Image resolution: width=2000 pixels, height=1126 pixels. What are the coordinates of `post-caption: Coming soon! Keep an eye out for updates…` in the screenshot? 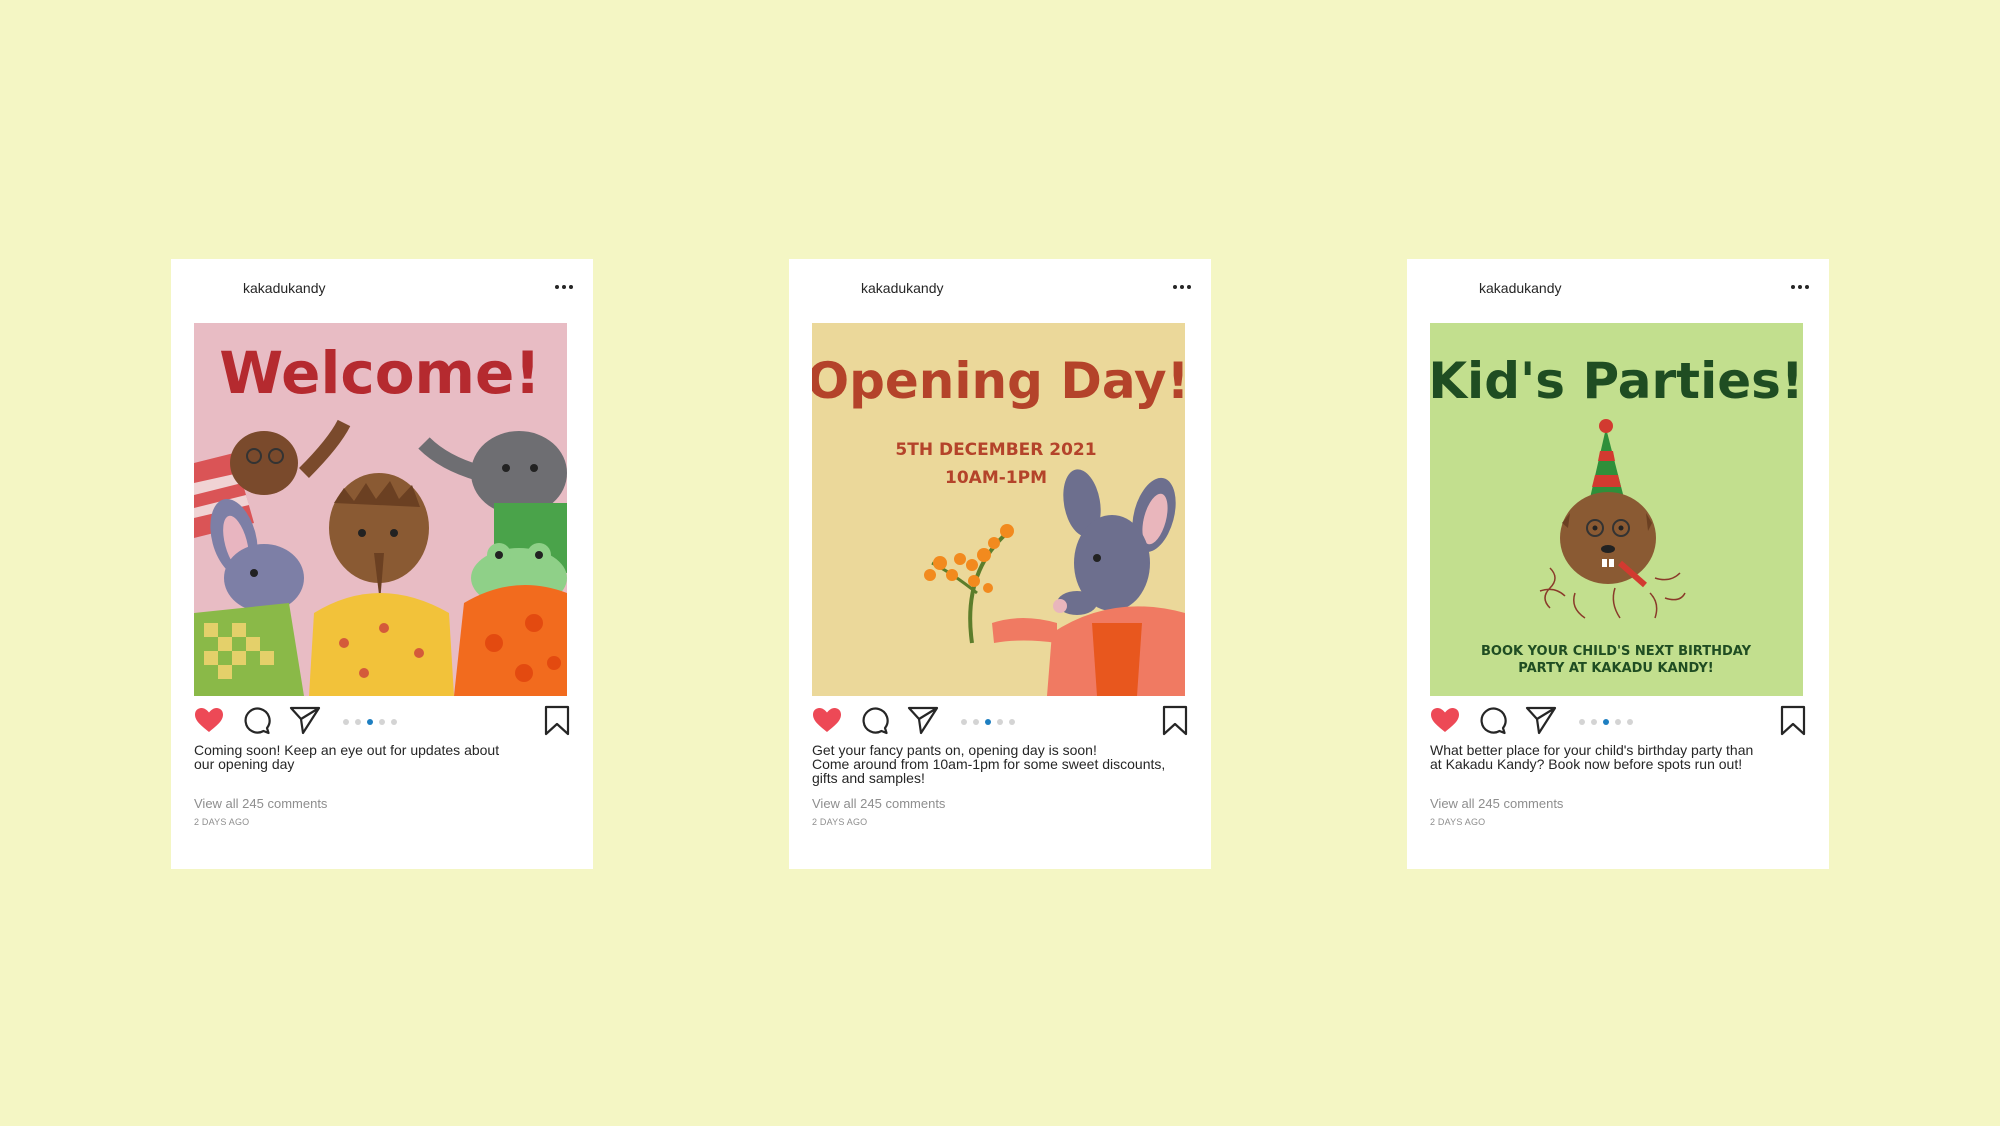 It's located at (347, 757).